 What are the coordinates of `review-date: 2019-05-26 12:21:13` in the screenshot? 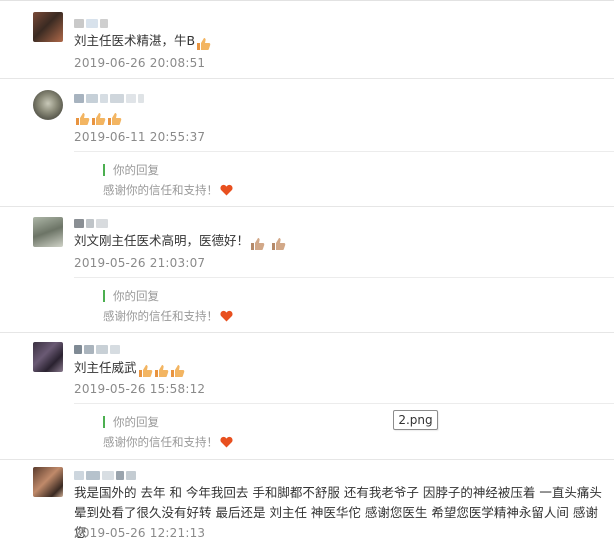 It's located at (140, 533).